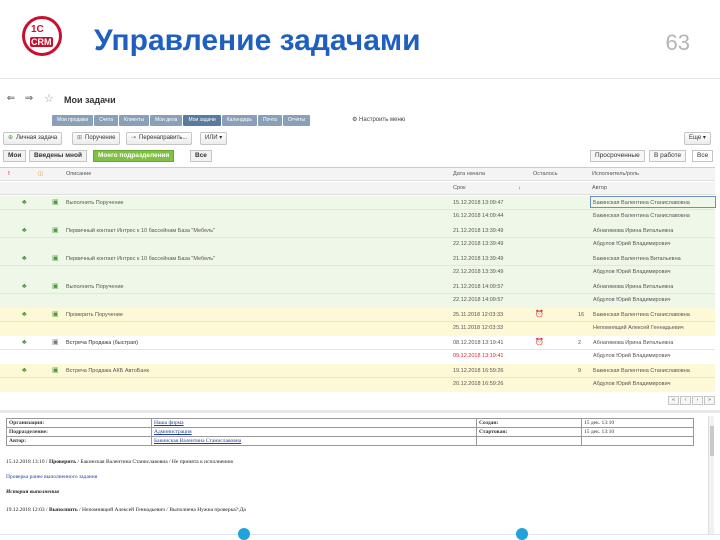  I want to click on personal-task-button: ⊕ Личная задача, so click(33, 138).